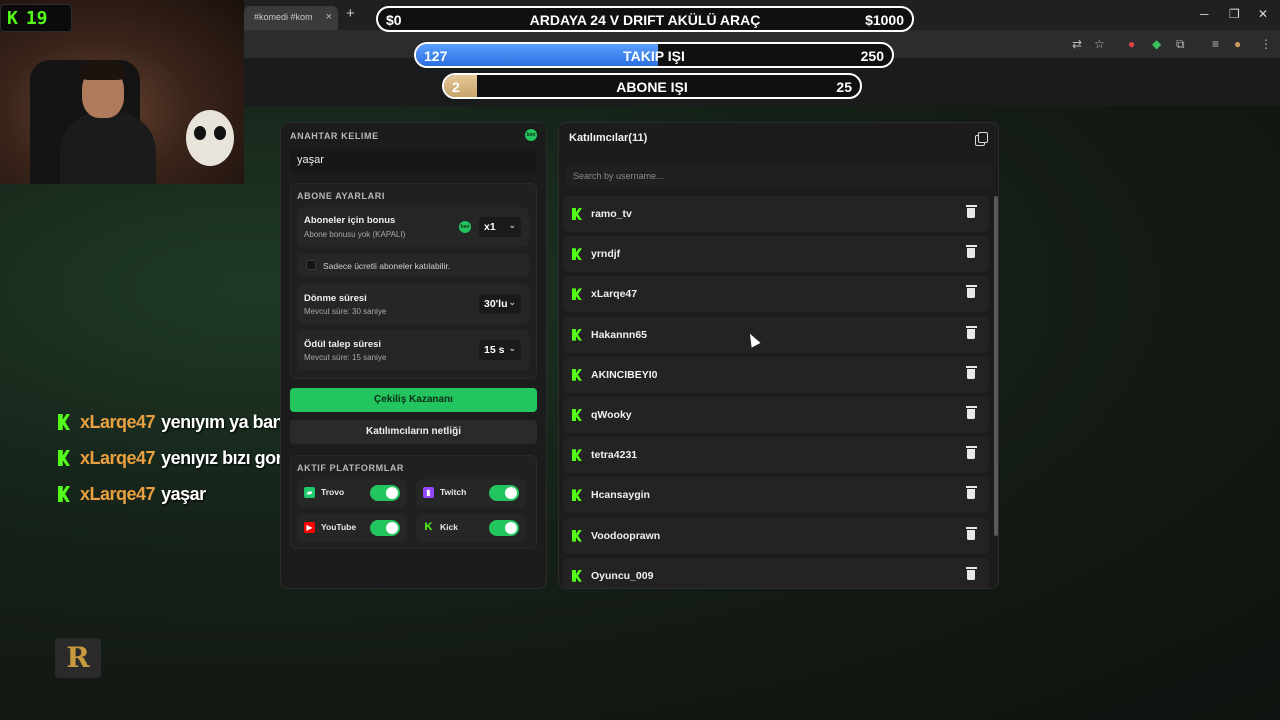 The width and height of the screenshot is (1280, 720). What do you see at coordinates (122, 92) in the screenshot?
I see `webcam-overlay: K 19` at bounding box center [122, 92].